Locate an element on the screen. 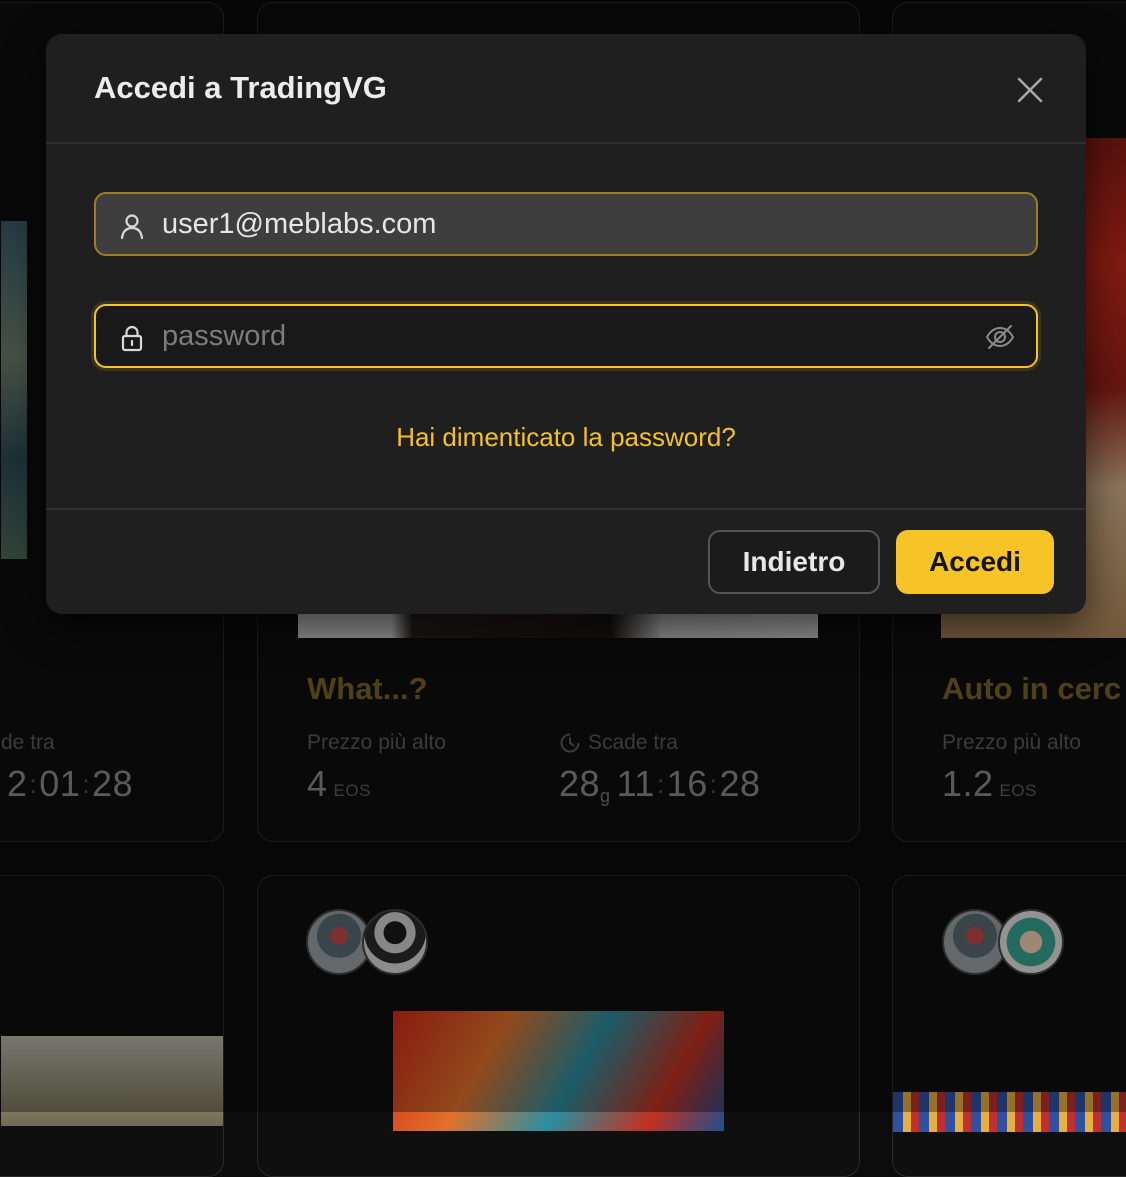 The image size is (1126, 1177). user-icon is located at coordinates (132, 227).